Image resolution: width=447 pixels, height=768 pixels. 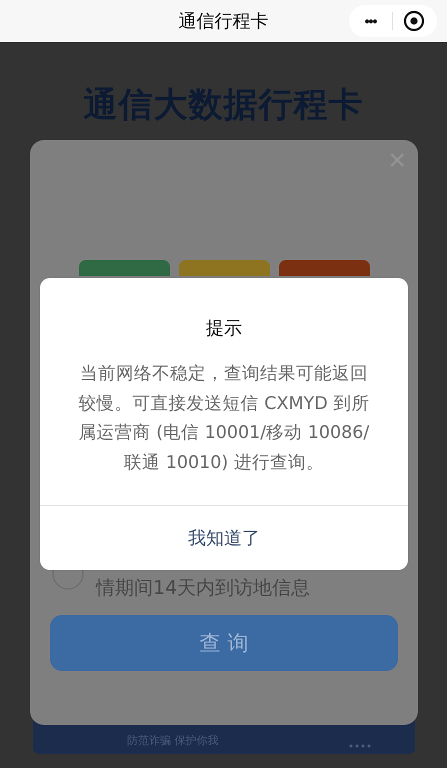 I want to click on nav-title: 通信行程卡, so click(x=223, y=21).